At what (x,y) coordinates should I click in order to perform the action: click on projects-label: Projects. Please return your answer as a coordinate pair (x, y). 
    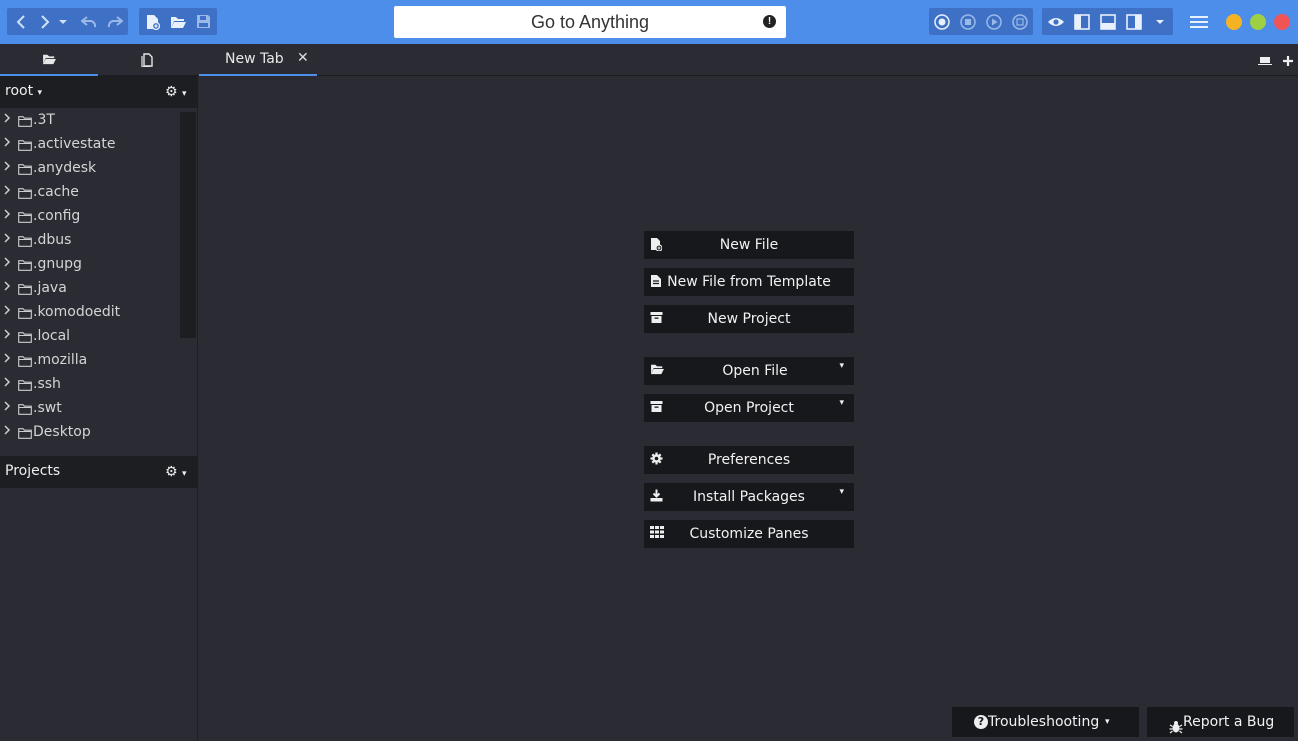
    Looking at the image, I should click on (33, 471).